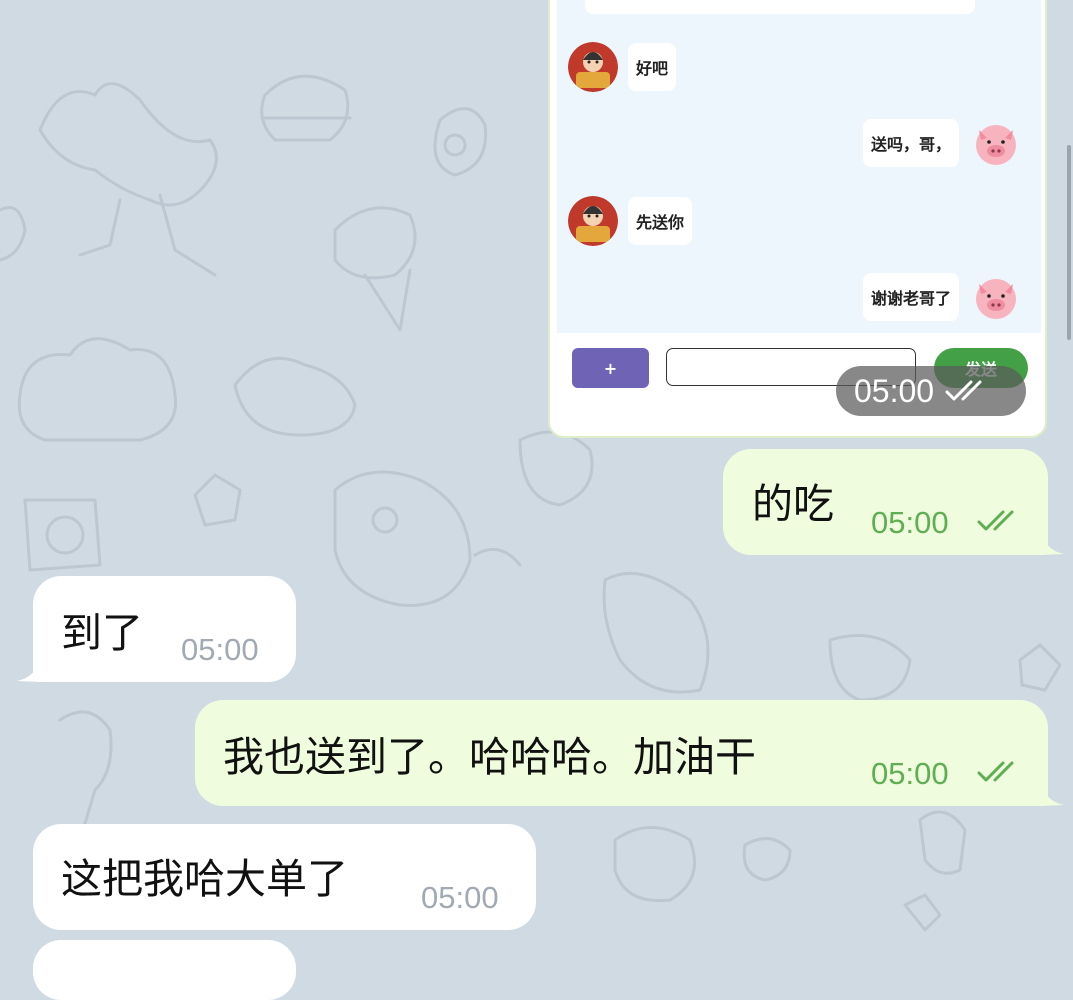  Describe the element at coordinates (164, 970) in the screenshot. I see `incoming-message-bubble` at that location.